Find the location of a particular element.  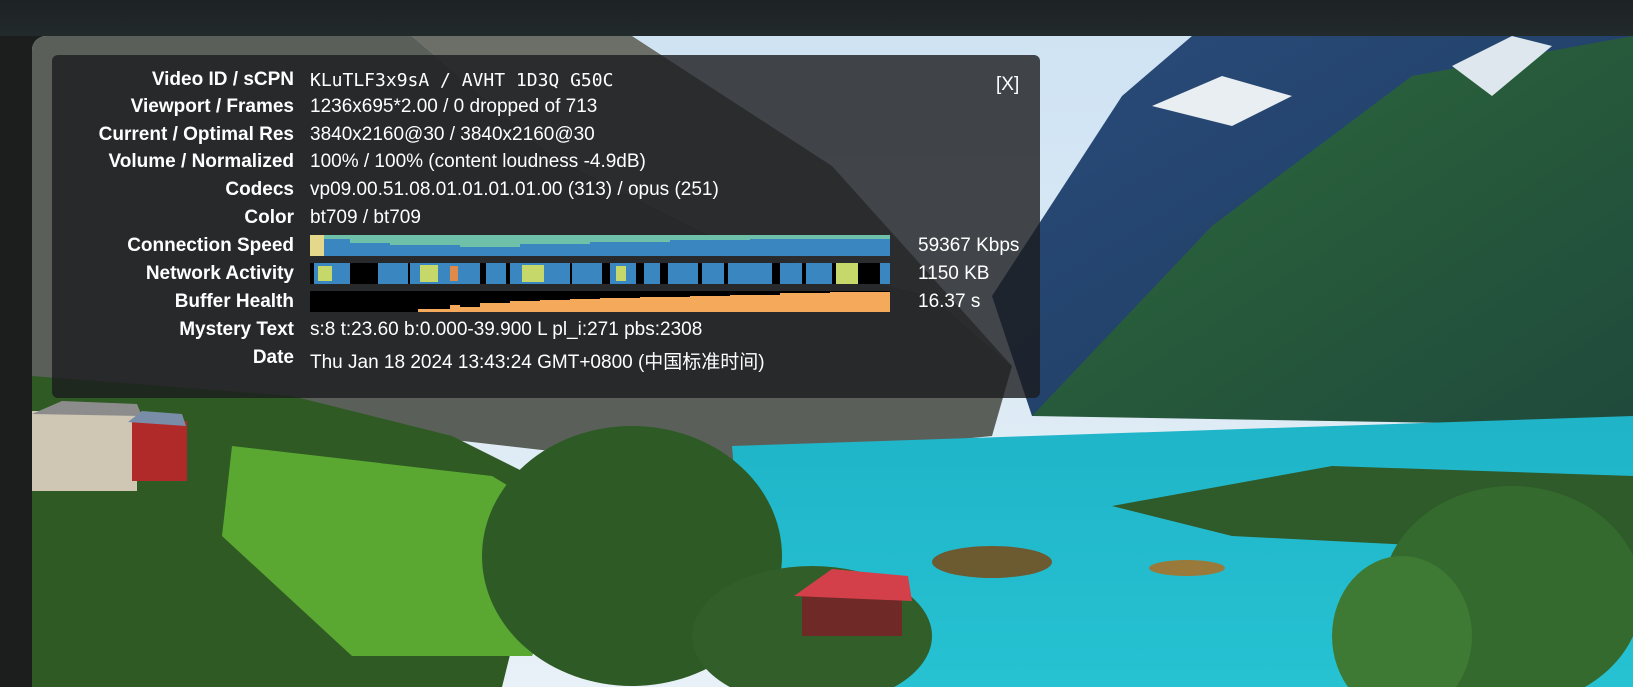

stats-label: Network Activity is located at coordinates (219, 273).